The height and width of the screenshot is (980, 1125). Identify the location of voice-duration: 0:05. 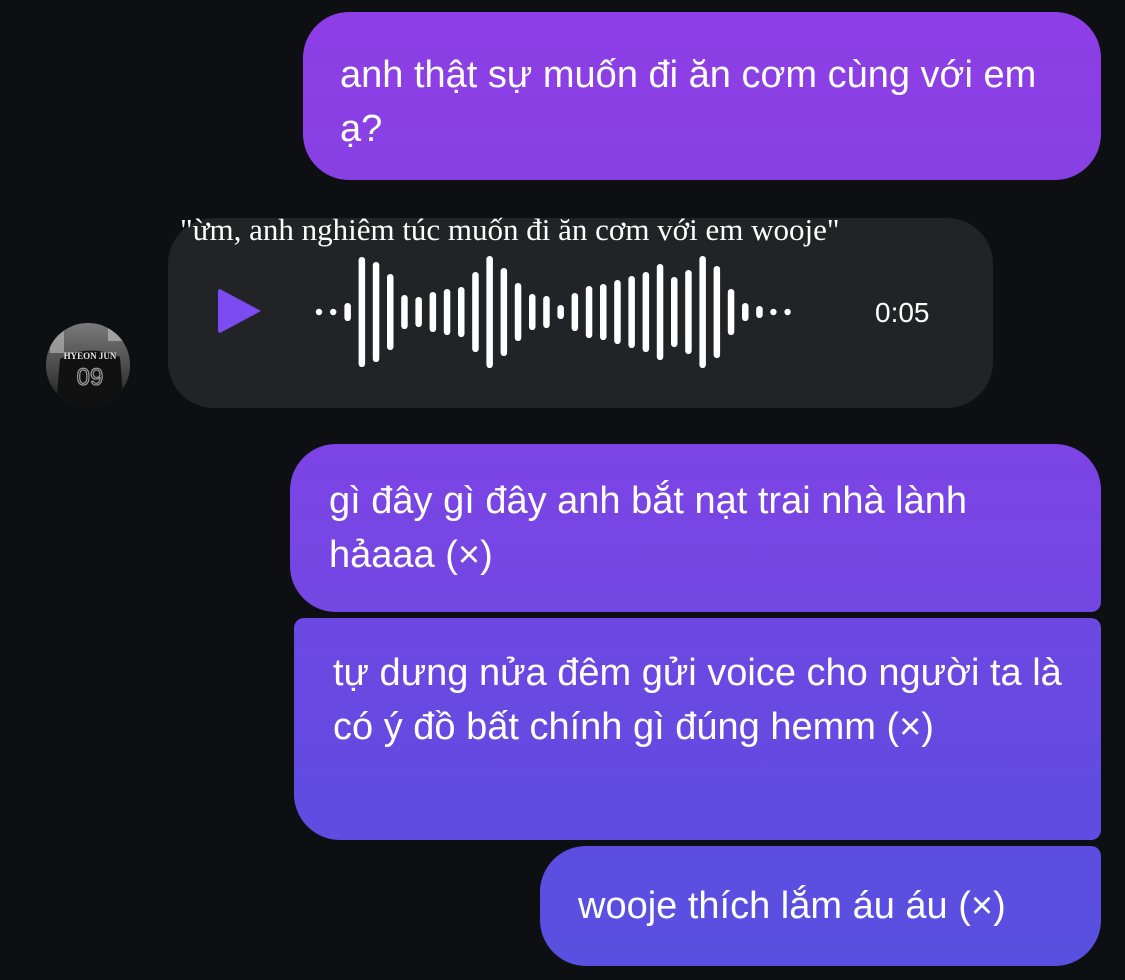
(902, 312).